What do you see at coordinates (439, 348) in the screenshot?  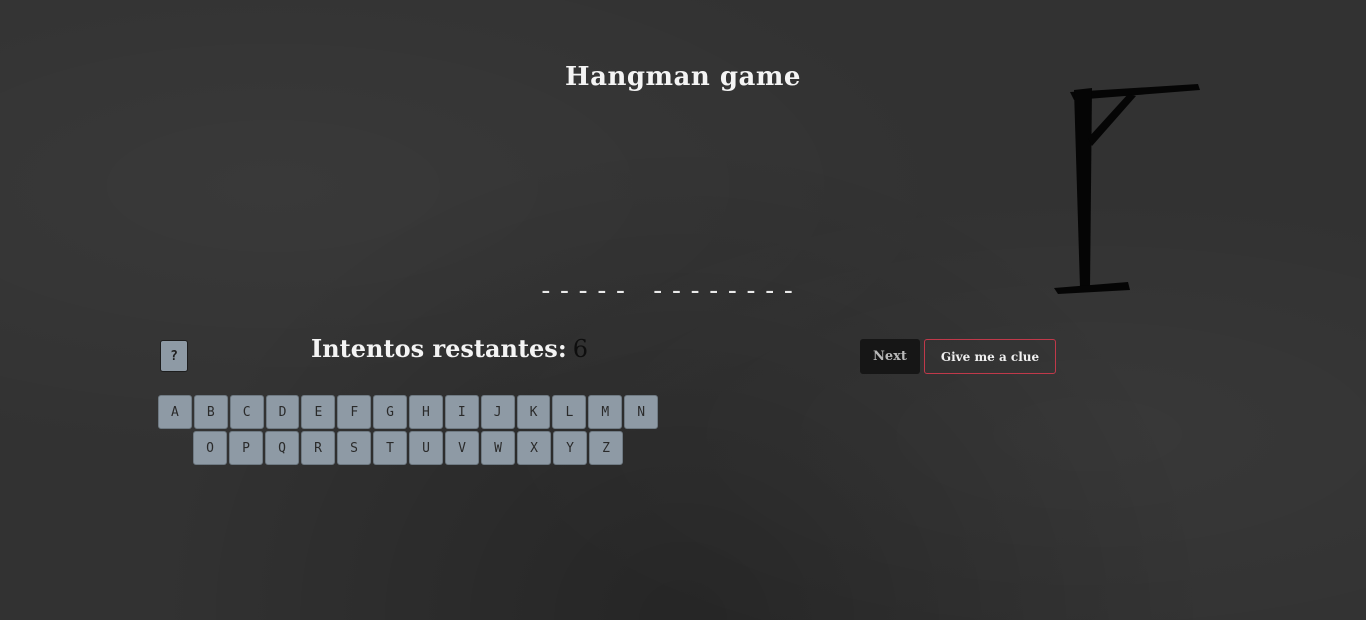 I see `attempts-label: Intentos restantes:` at bounding box center [439, 348].